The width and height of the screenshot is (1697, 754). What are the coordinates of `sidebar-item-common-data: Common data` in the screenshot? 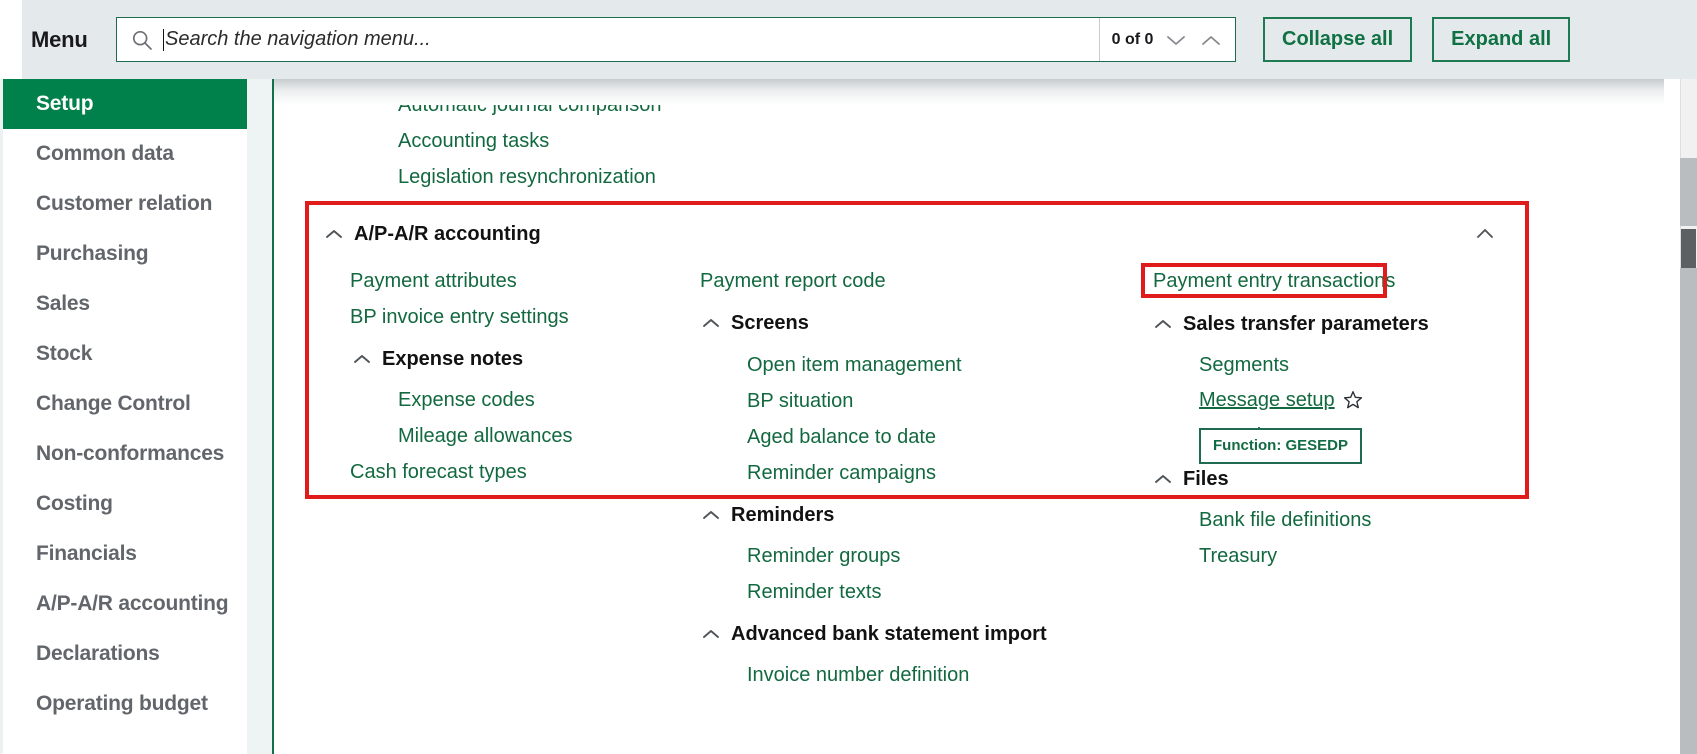 It's located at (125, 154).